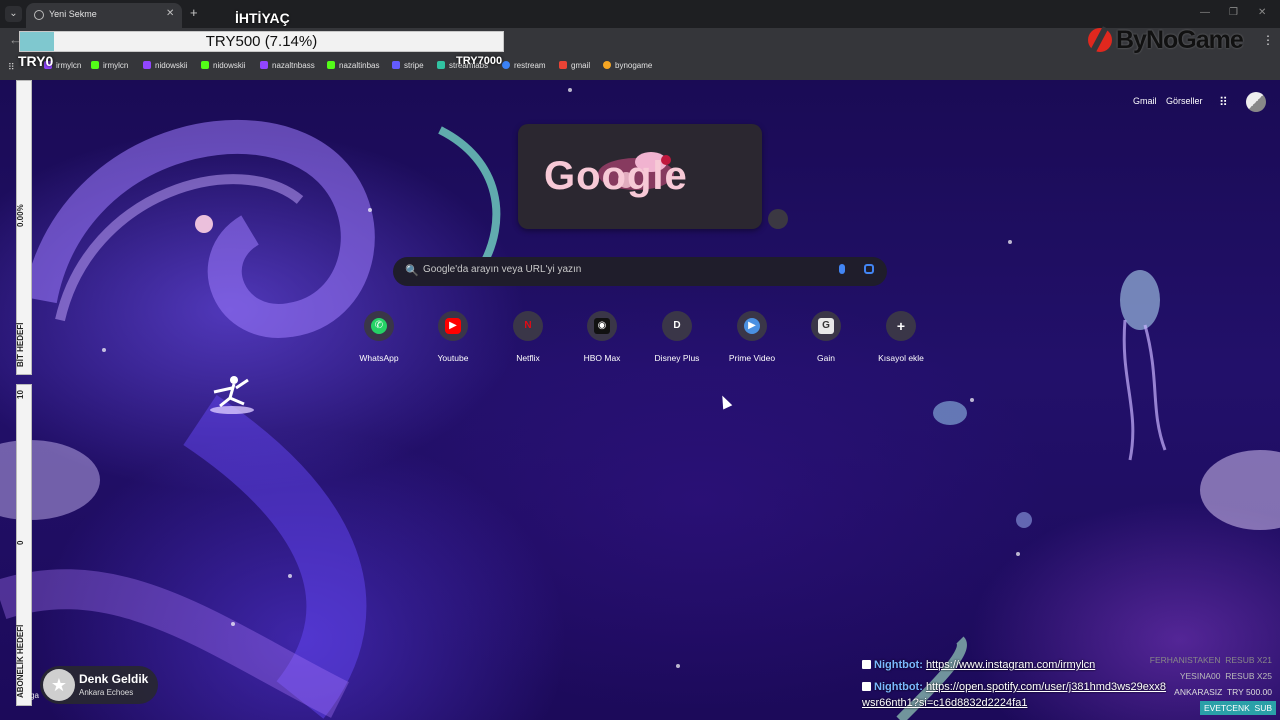  Describe the element at coordinates (677, 340) in the screenshot. I see `shortcut-disney-plus: D Disney Plus` at that location.